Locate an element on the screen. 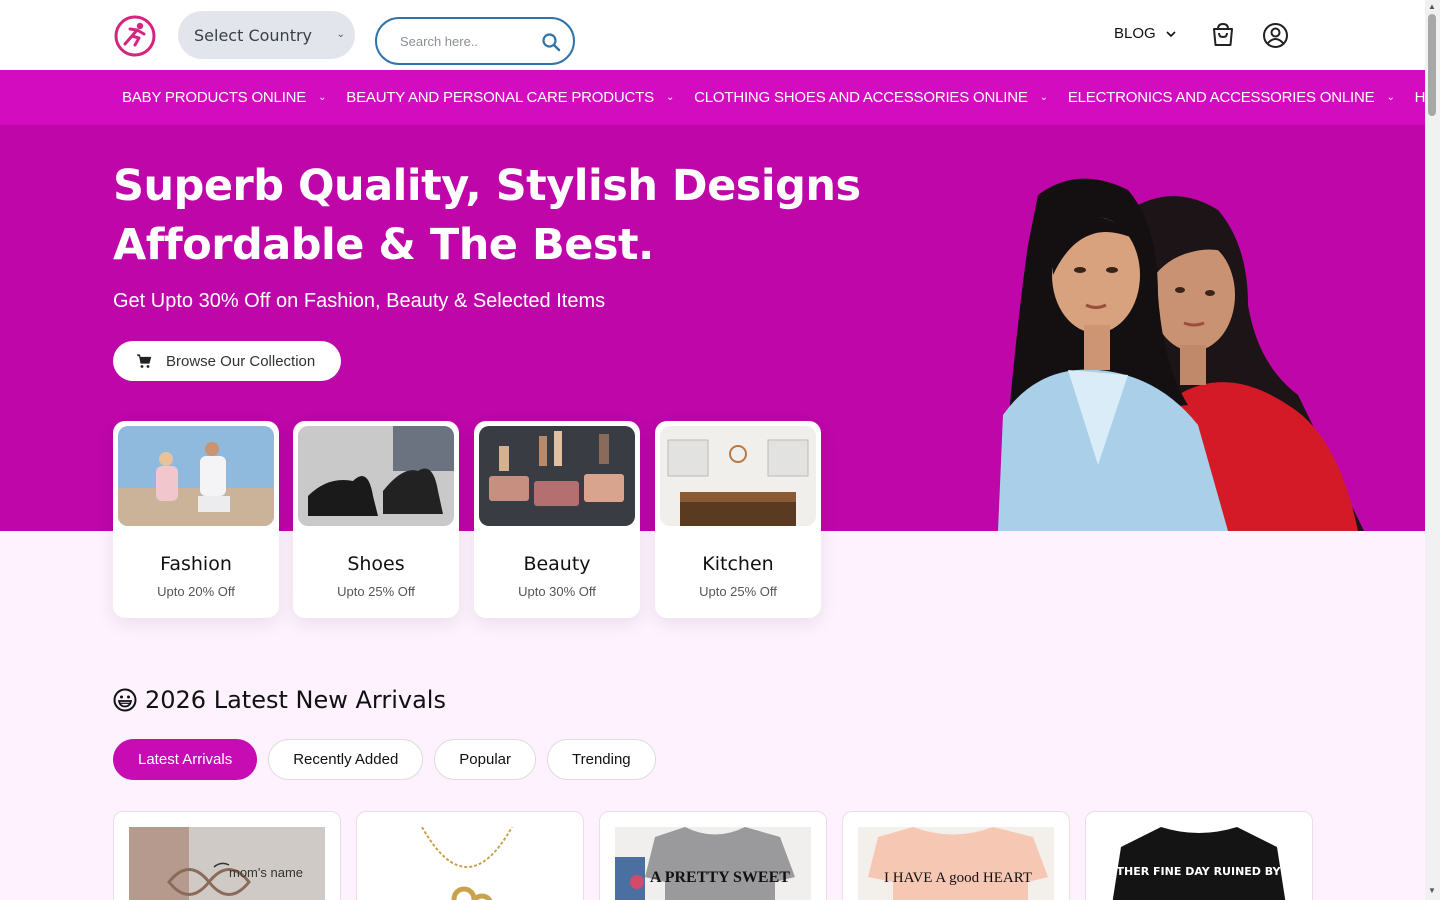 Image resolution: width=1440 pixels, height=900 pixels. category-card-shoes: Shoes Upto 25% Off is located at coordinates (376, 519).